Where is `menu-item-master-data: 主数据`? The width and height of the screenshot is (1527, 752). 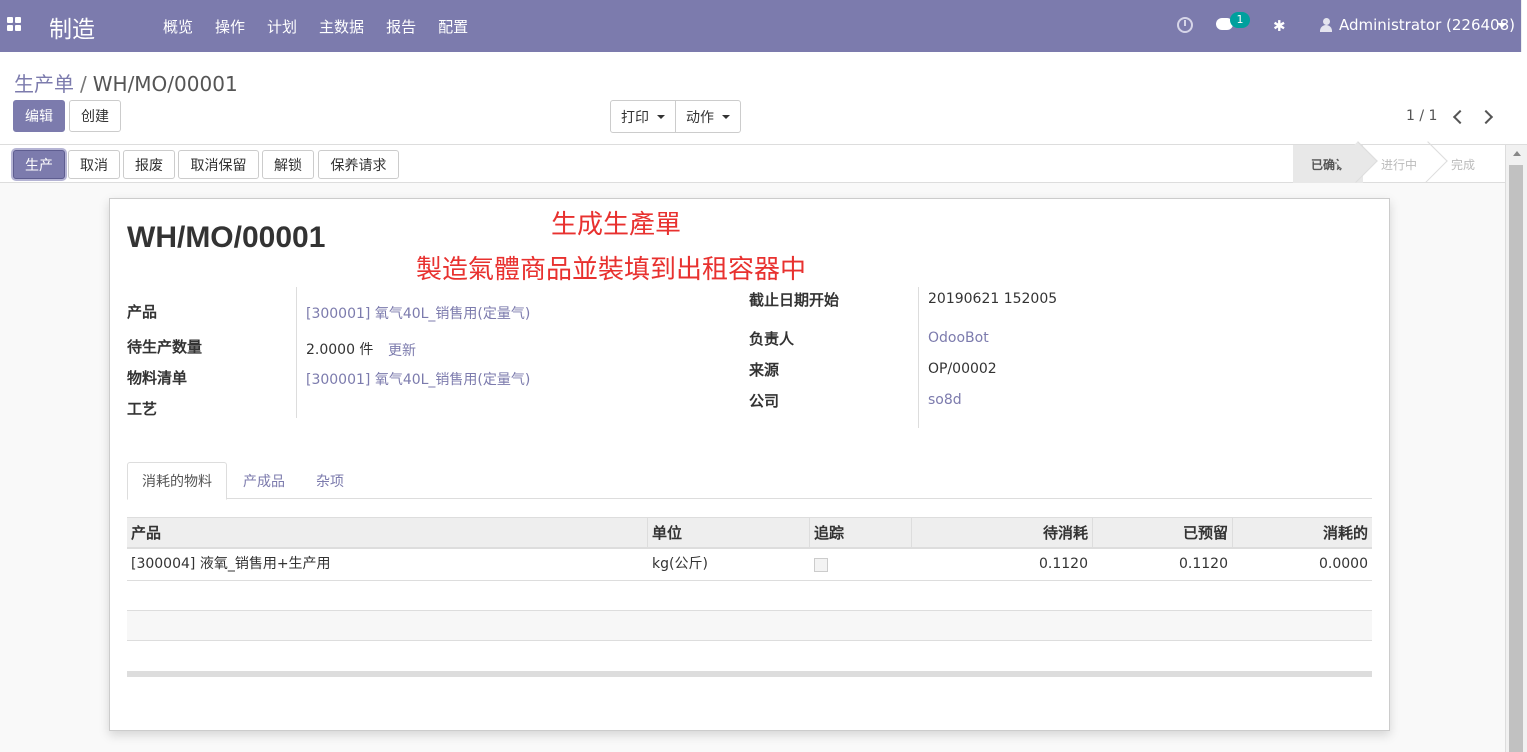
menu-item-master-data: 主数据 is located at coordinates (341, 26).